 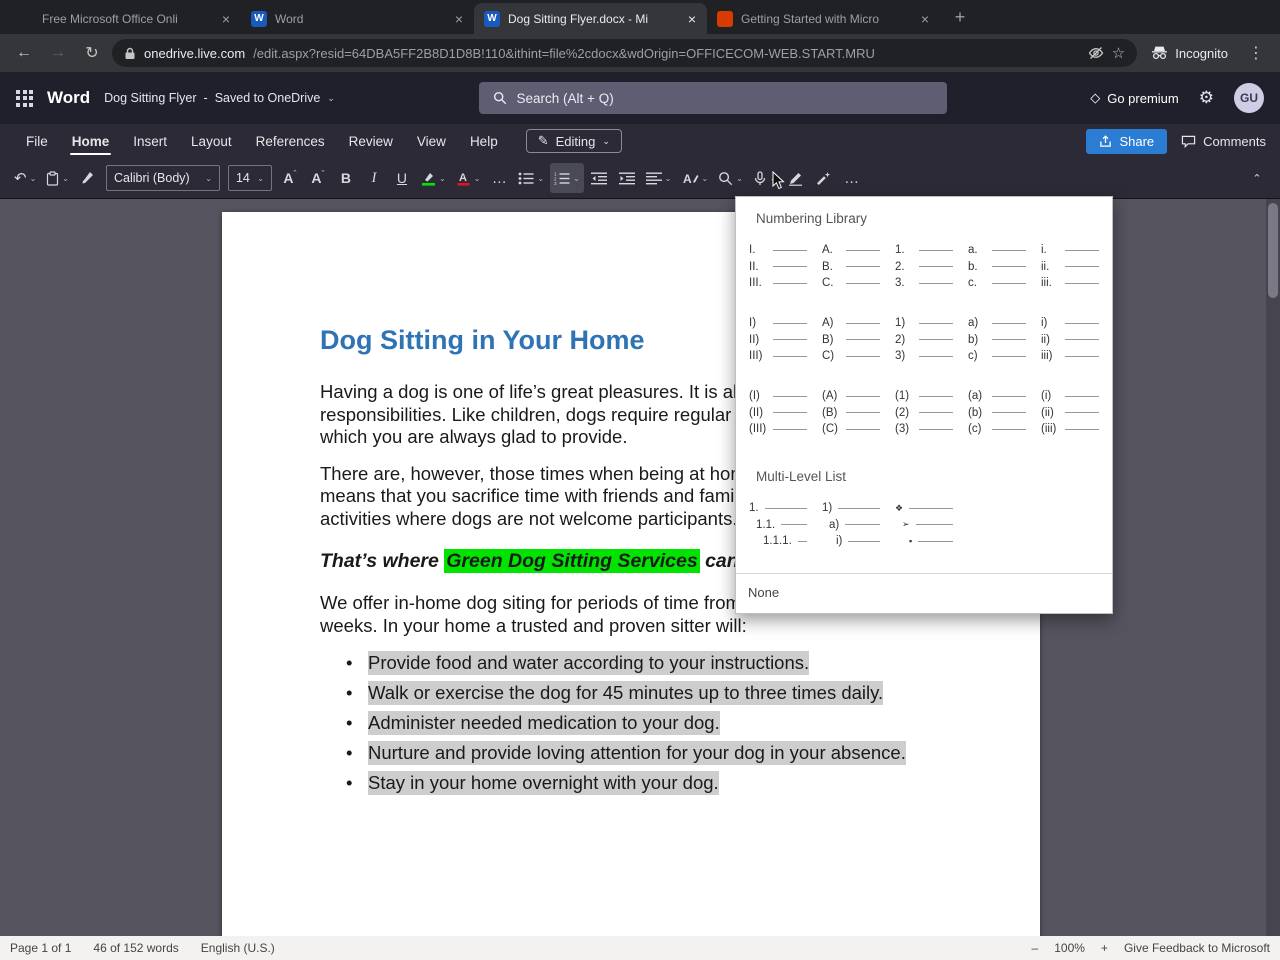 I want to click on format-painter-button, so click(x=88, y=178).